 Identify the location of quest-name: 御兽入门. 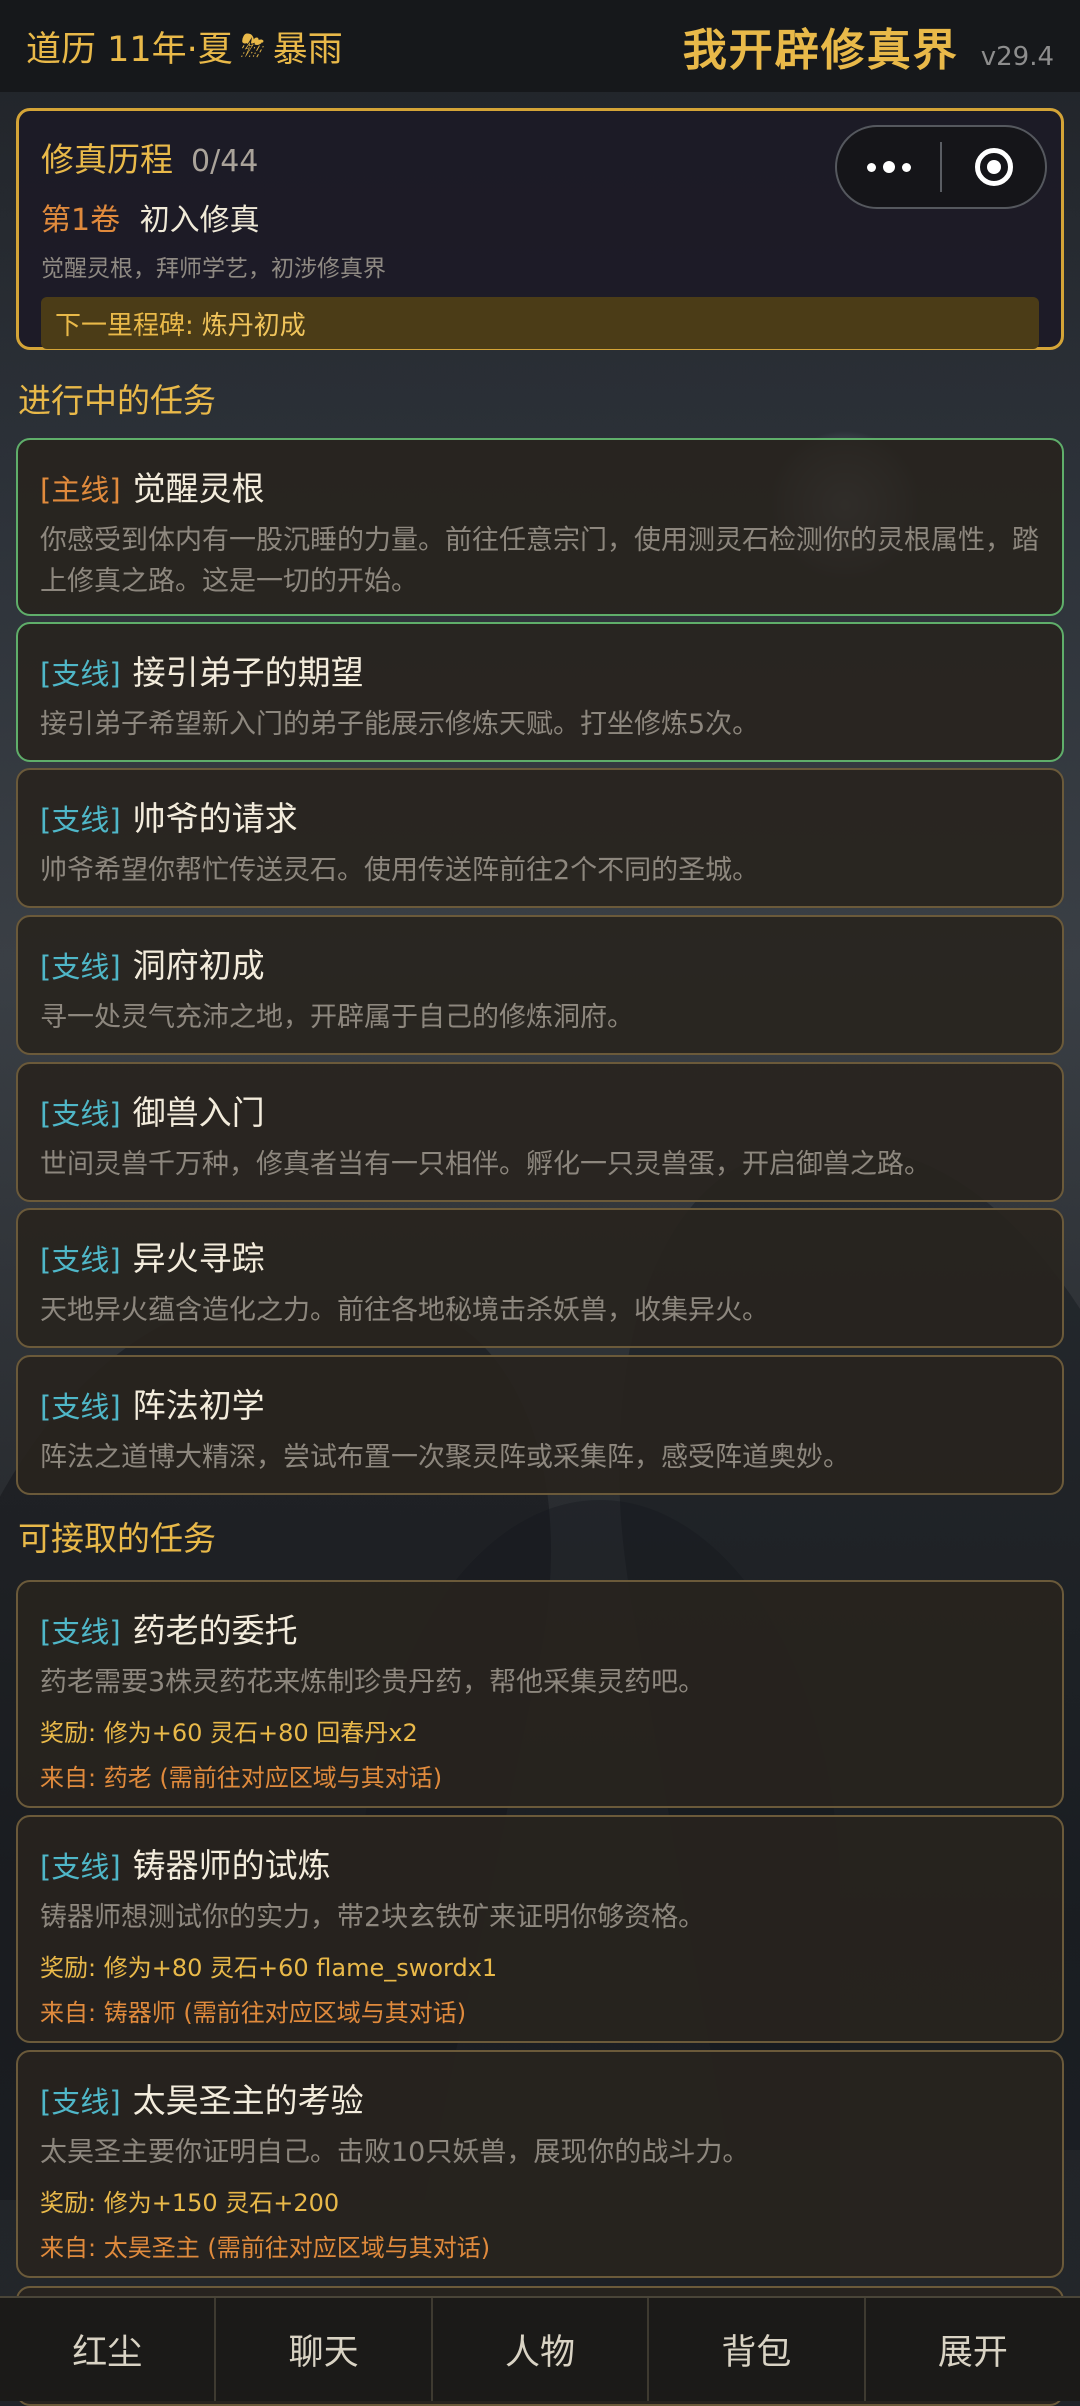
(198, 1112).